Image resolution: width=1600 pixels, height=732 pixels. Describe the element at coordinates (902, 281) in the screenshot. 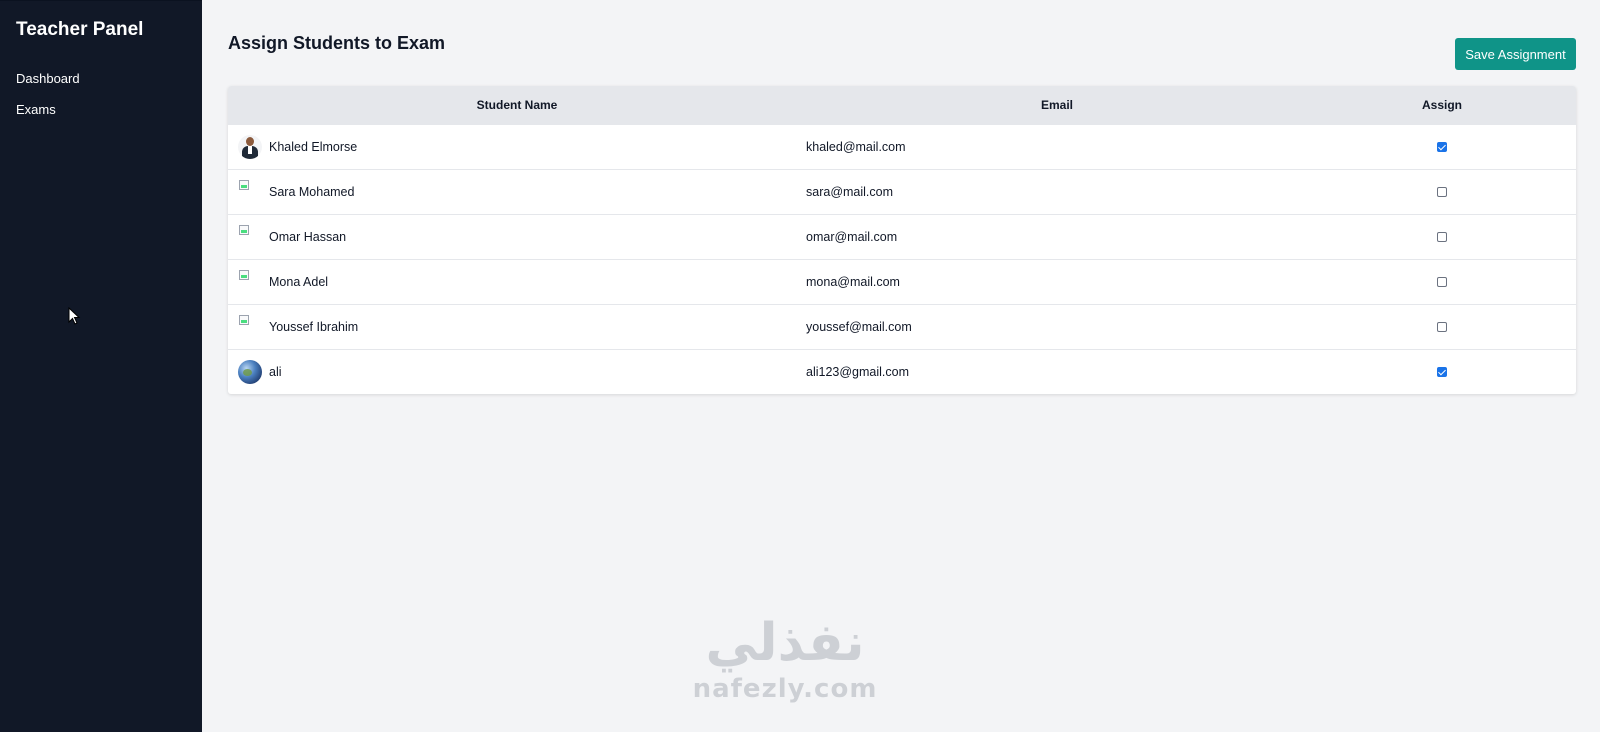

I see `table-row: Mona Adel mona@mail.com` at that location.